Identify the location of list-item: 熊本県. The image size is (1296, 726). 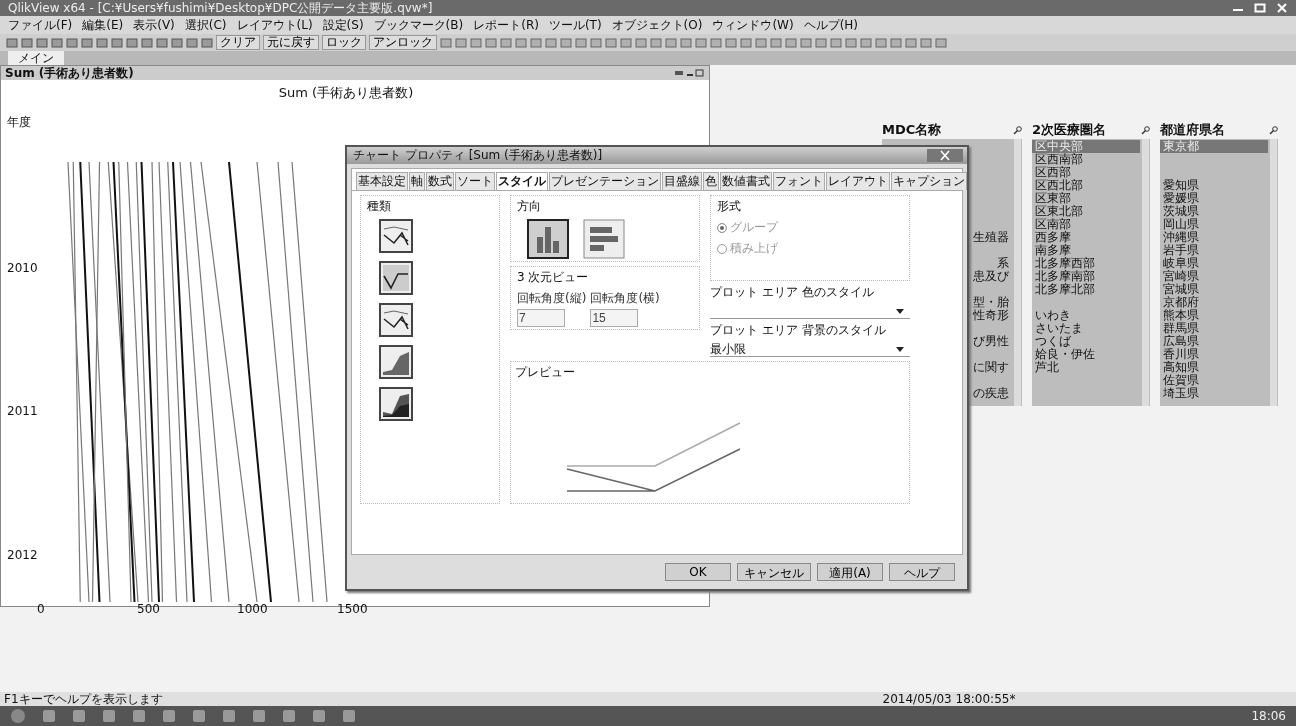
(1214, 315).